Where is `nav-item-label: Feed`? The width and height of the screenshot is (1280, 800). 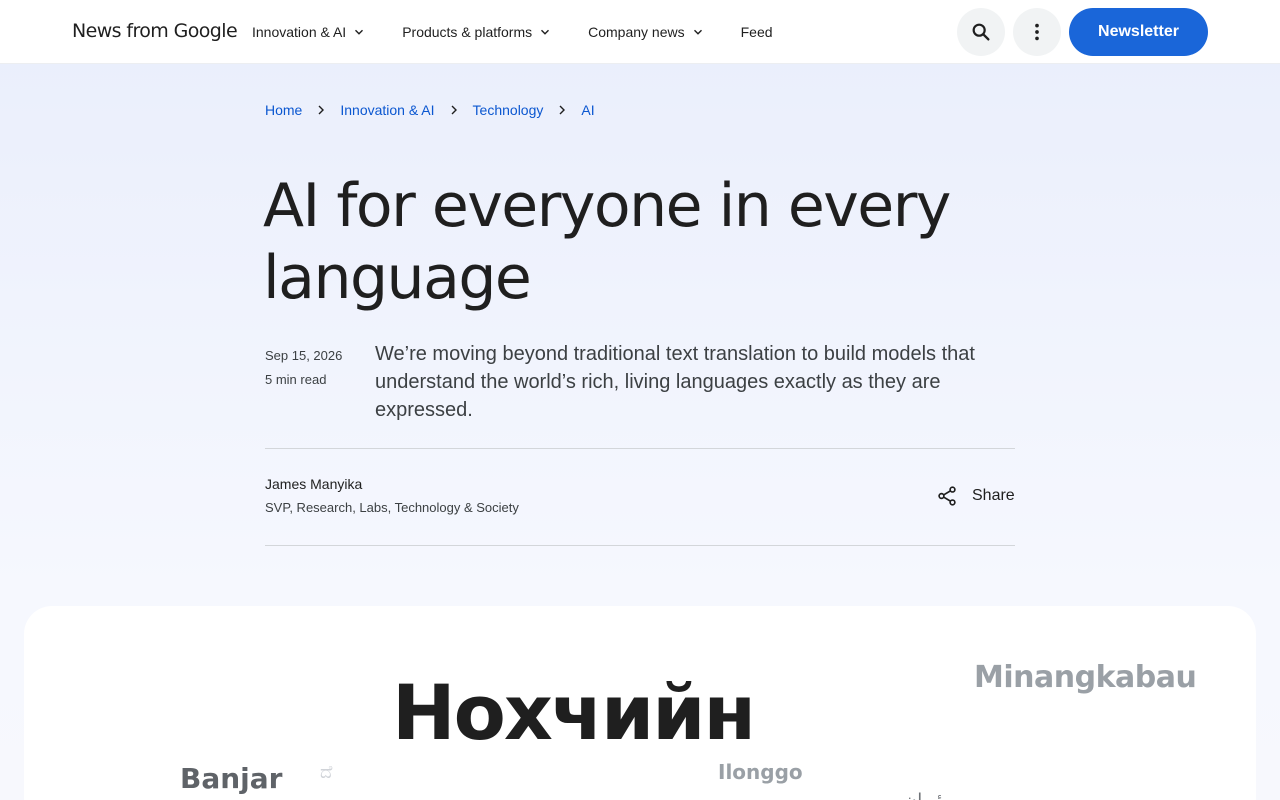
nav-item-label: Feed is located at coordinates (756, 32).